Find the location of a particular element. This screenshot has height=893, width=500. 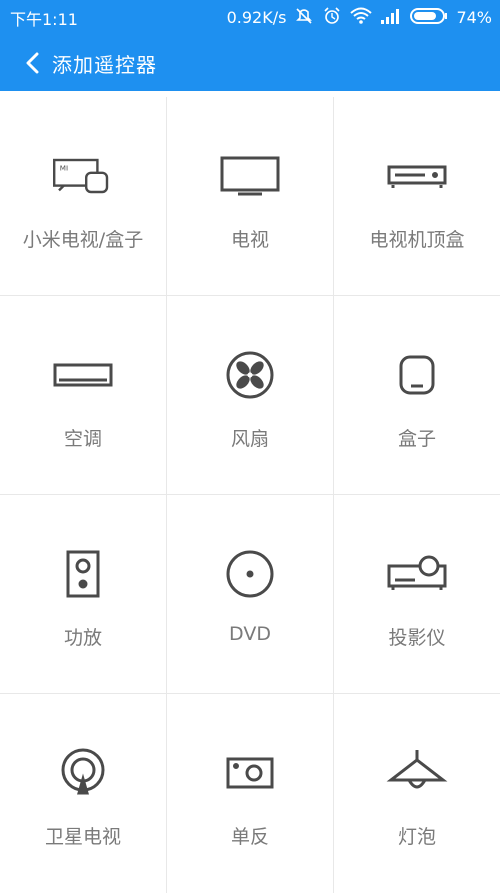

device-label: 小米电视/盒子 is located at coordinates (83, 240).